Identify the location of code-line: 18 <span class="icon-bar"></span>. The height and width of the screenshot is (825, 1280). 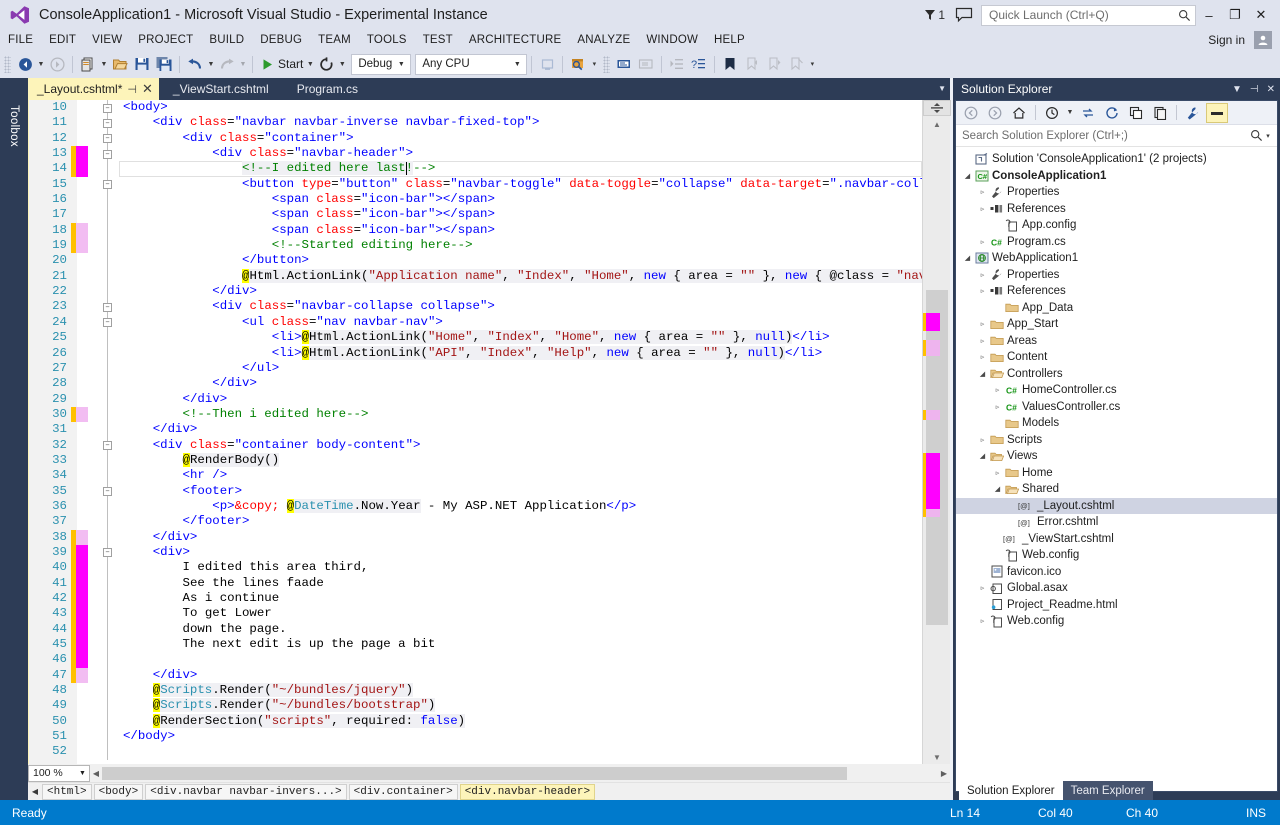
(476, 230).